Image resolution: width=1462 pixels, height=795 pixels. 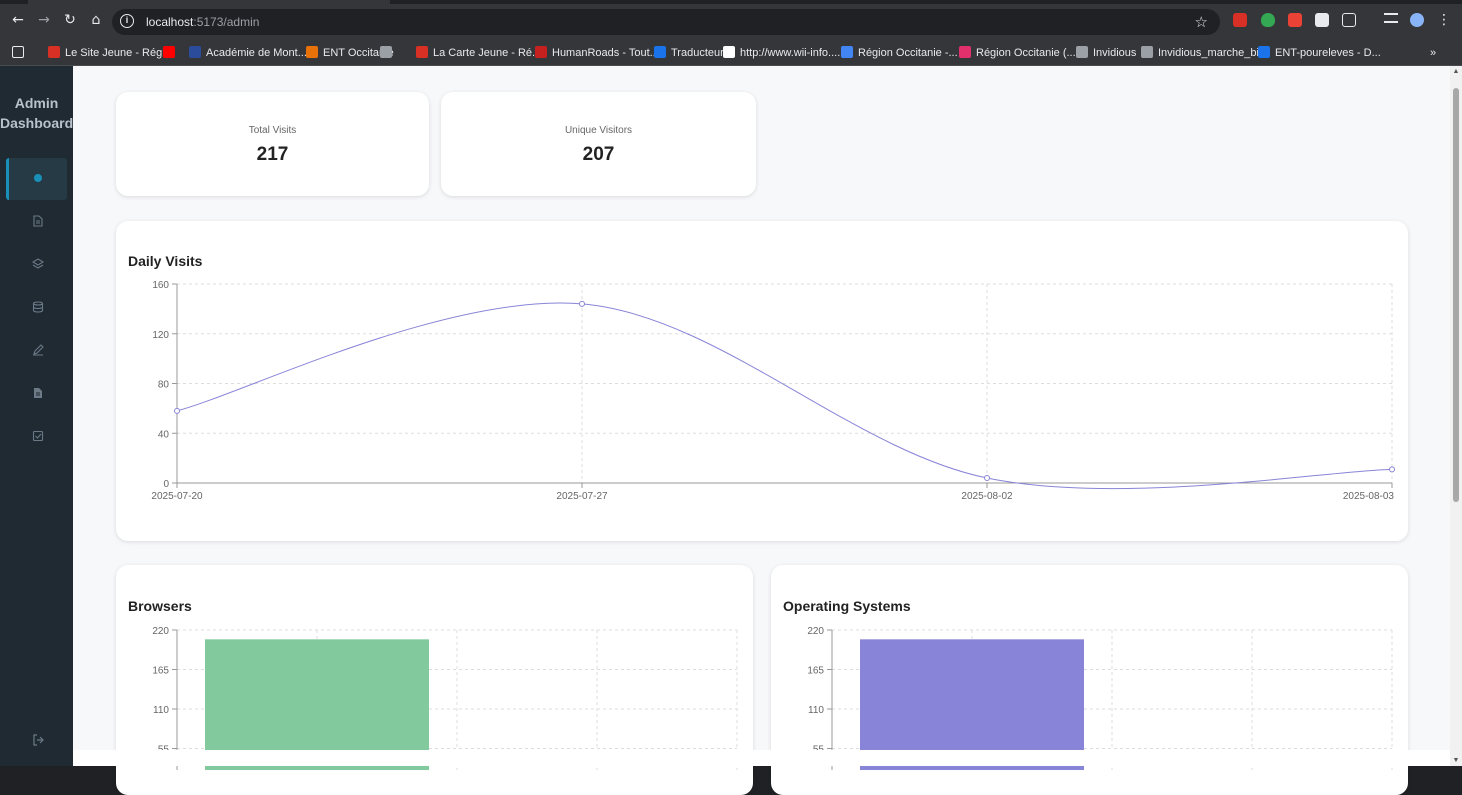 I want to click on url-path: :5173/admin, so click(x=226, y=22).